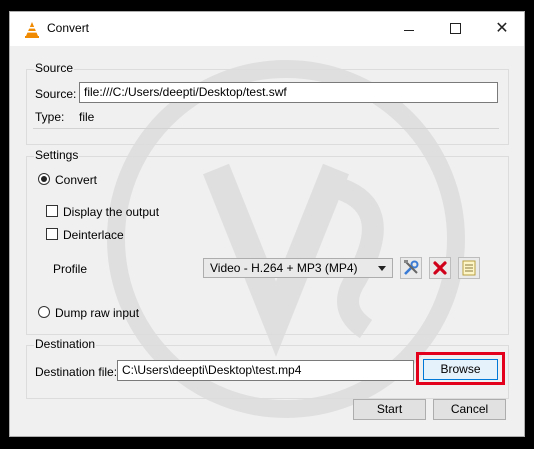  What do you see at coordinates (70, 269) in the screenshot?
I see `profile-label: Profile` at bounding box center [70, 269].